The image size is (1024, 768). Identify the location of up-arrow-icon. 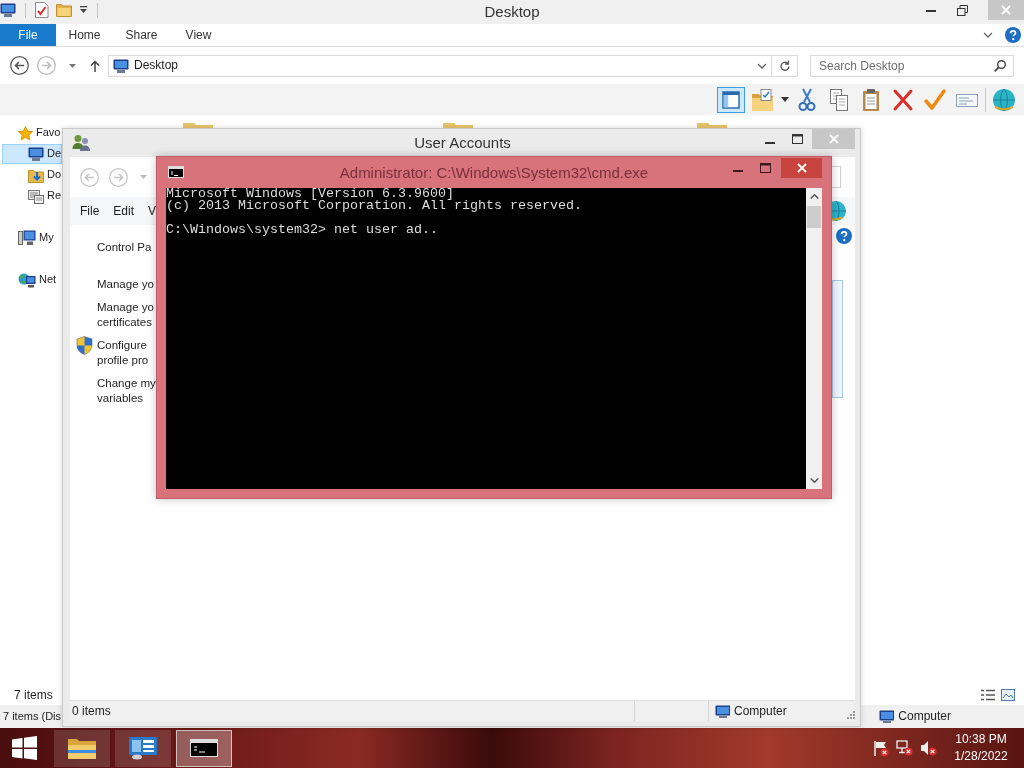
(95, 65).